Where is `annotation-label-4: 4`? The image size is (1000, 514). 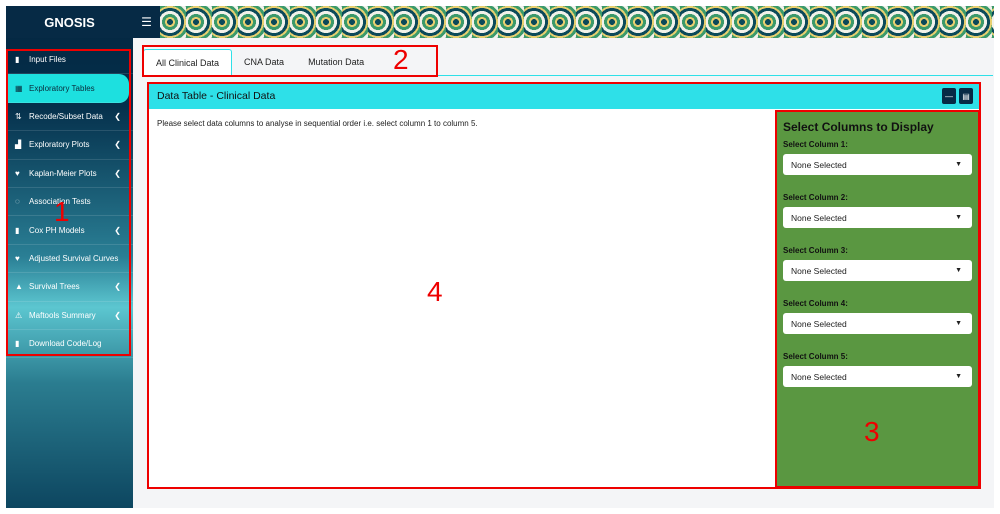
annotation-label-4: 4 is located at coordinates (435, 291).